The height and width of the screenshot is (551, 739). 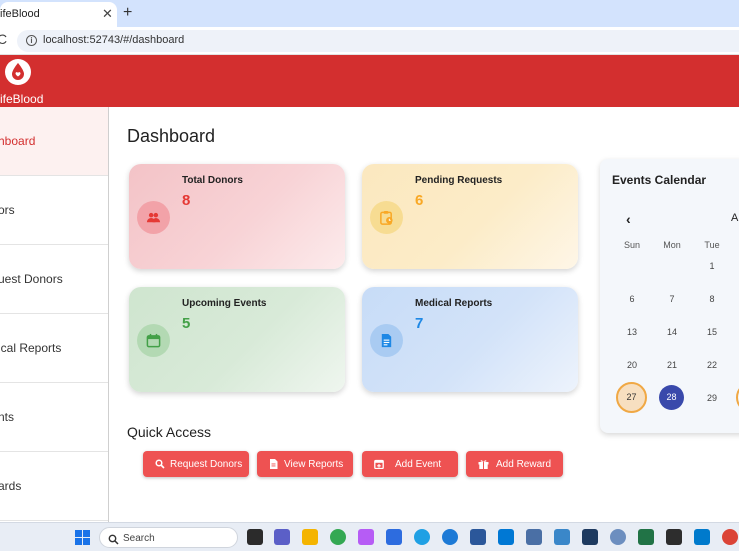 I want to click on clipboard-clock-icon, so click(x=386, y=217).